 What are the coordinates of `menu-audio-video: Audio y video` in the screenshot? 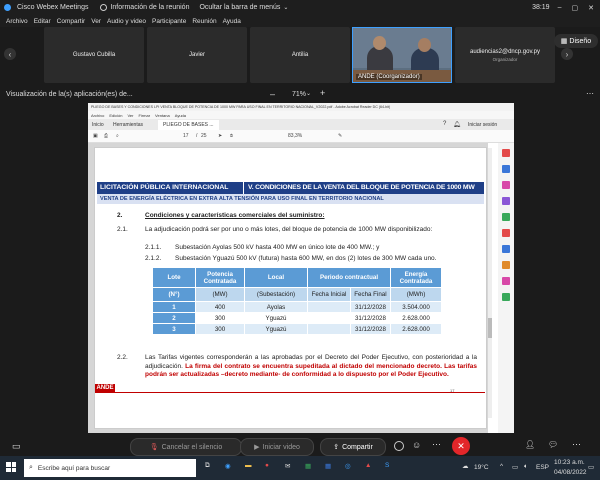 It's located at (126, 21).